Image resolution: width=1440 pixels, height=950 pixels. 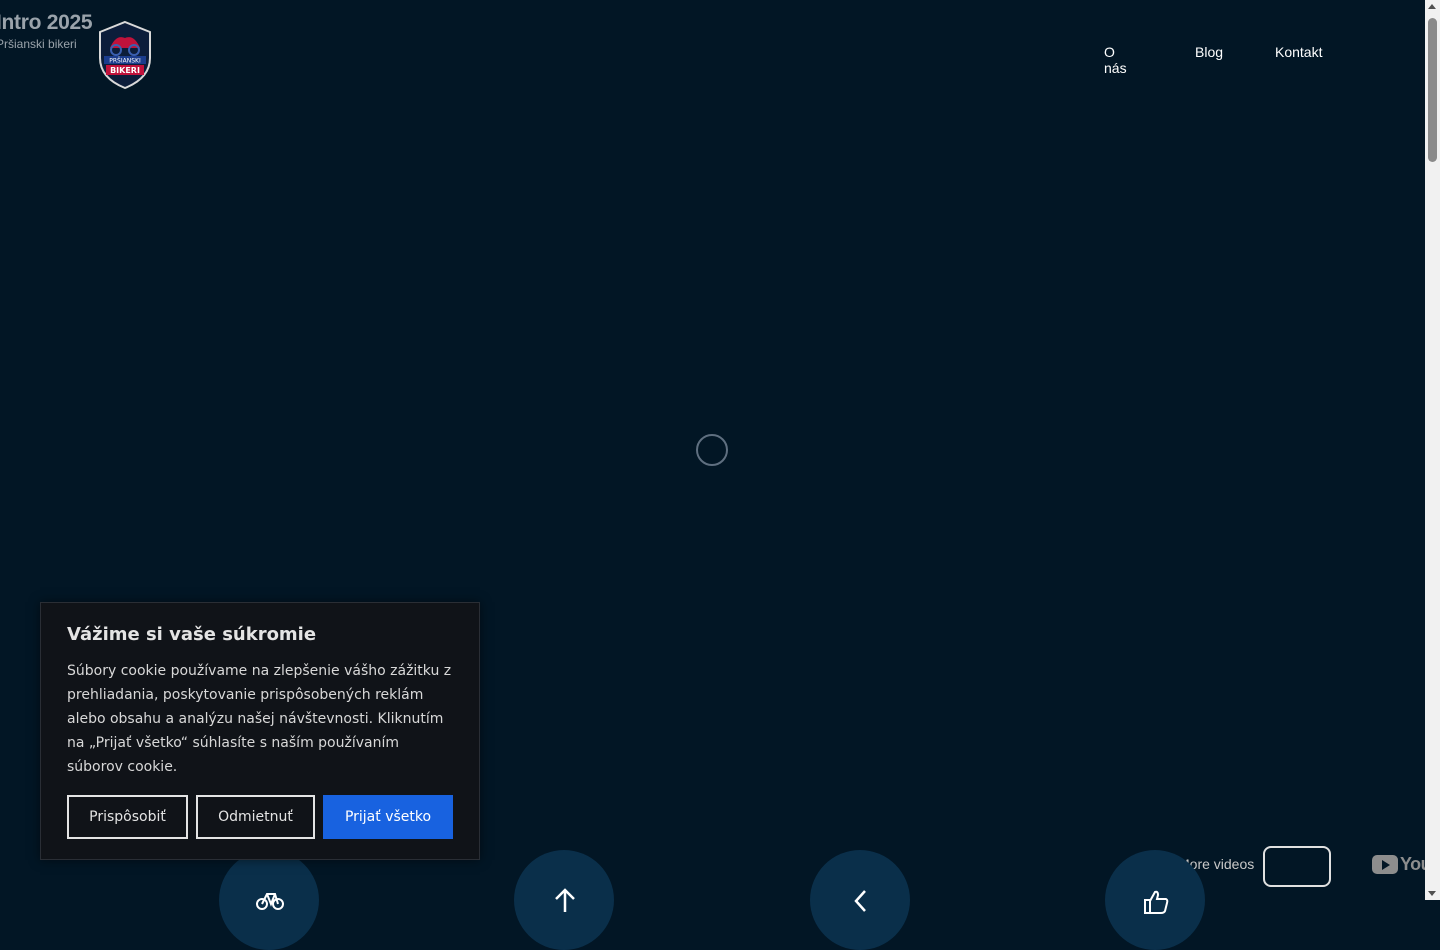 What do you see at coordinates (1209, 52) in the screenshot?
I see `nav-blog: Blog` at bounding box center [1209, 52].